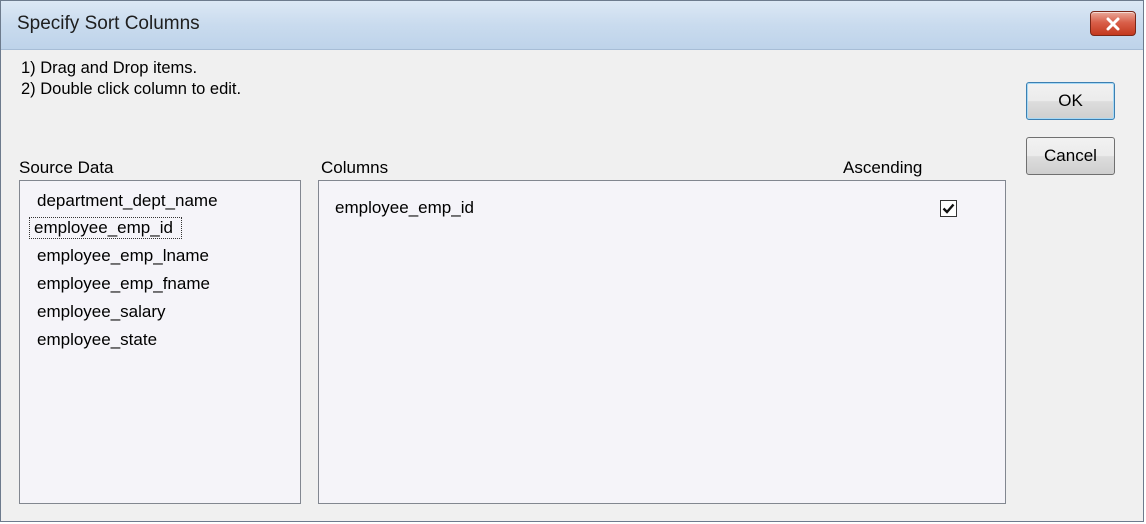 The image size is (1146, 524). I want to click on source-data-label: Source Data, so click(66, 167).